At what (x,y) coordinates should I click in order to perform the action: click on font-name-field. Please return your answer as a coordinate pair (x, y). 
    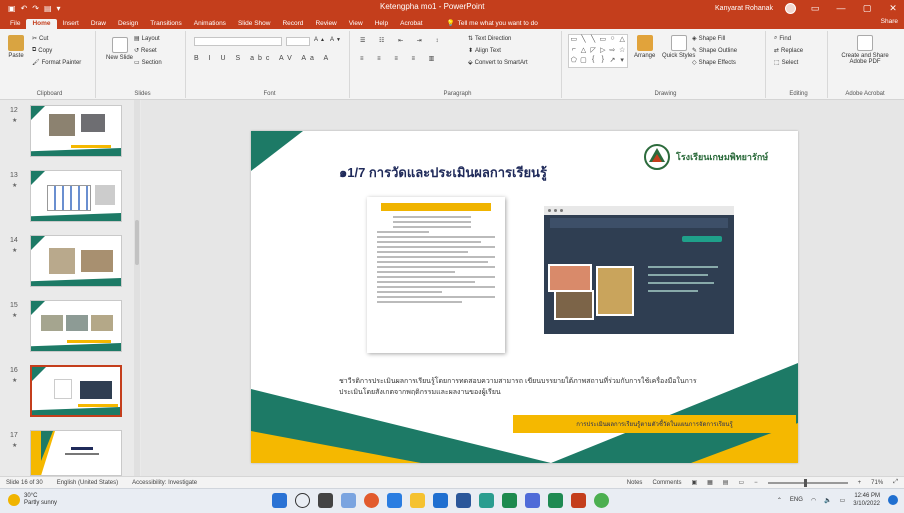
    Looking at the image, I should click on (238, 41).